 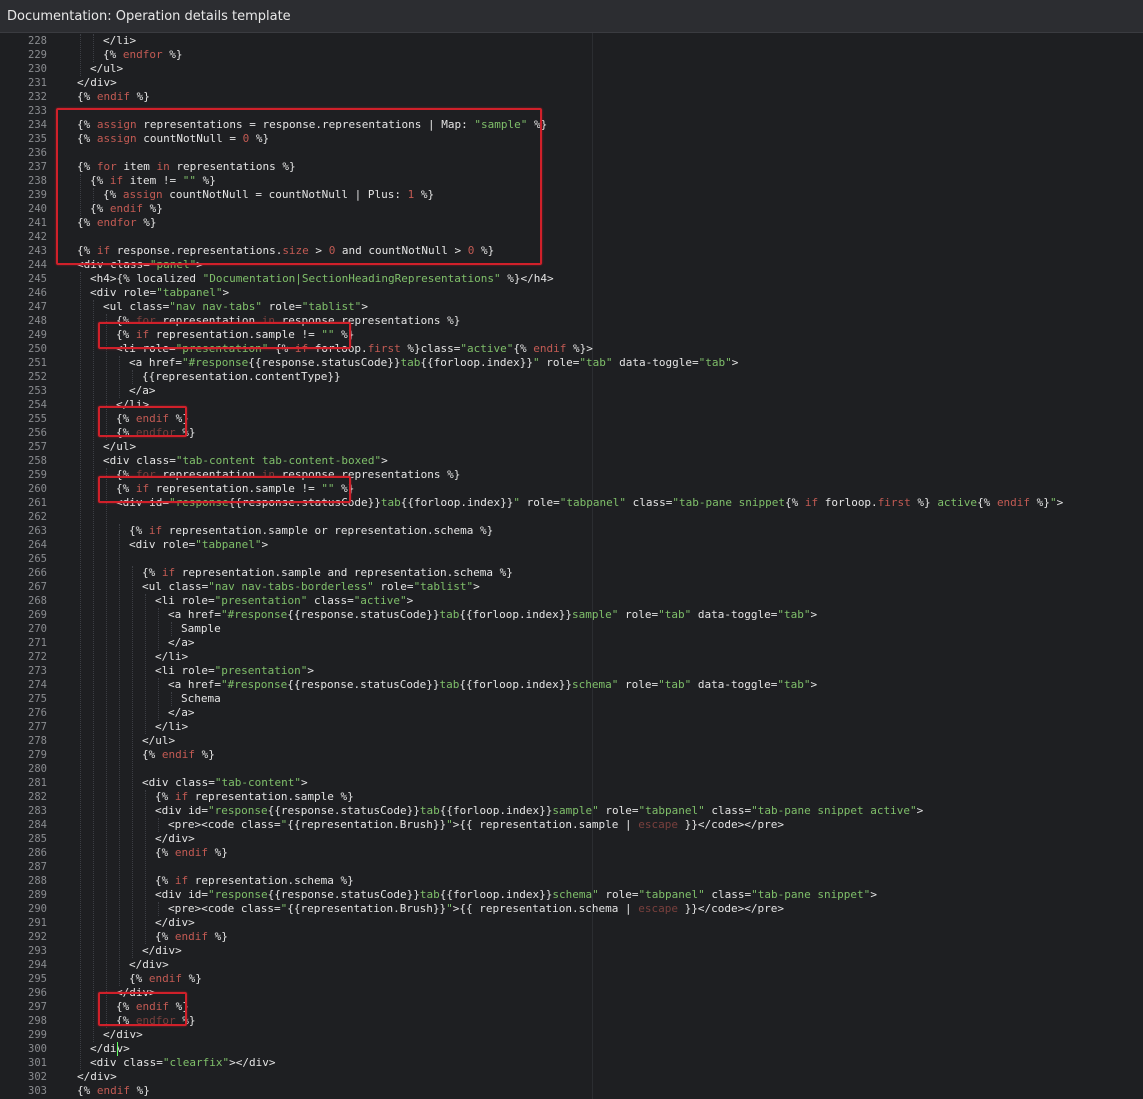 What do you see at coordinates (37, 965) in the screenshot?
I see `line-number: 294` at bounding box center [37, 965].